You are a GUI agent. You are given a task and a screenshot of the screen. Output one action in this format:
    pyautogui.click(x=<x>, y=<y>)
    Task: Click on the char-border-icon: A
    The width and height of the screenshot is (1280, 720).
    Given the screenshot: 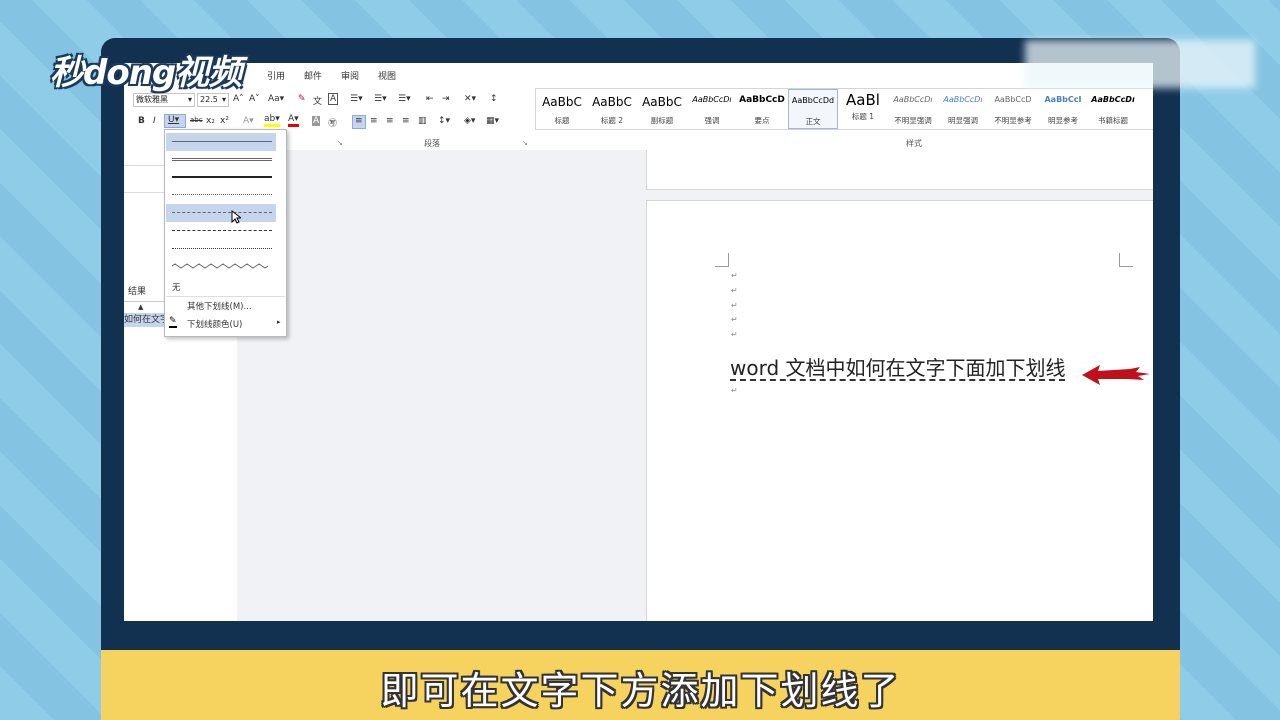 What is the action you would take?
    pyautogui.click(x=333, y=99)
    